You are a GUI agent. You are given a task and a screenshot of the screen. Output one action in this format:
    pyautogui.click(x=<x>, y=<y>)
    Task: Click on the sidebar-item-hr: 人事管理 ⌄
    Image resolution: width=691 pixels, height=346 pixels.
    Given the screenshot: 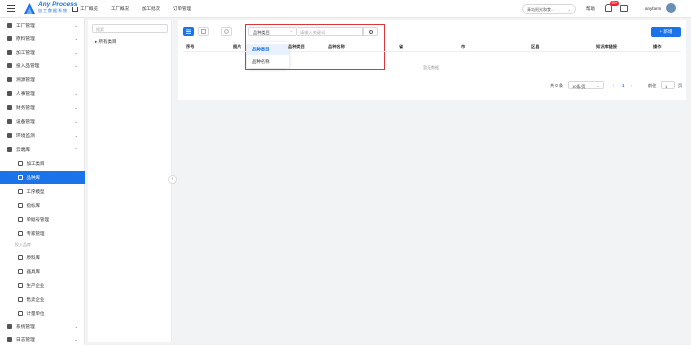 What is the action you would take?
    pyautogui.click(x=42, y=93)
    